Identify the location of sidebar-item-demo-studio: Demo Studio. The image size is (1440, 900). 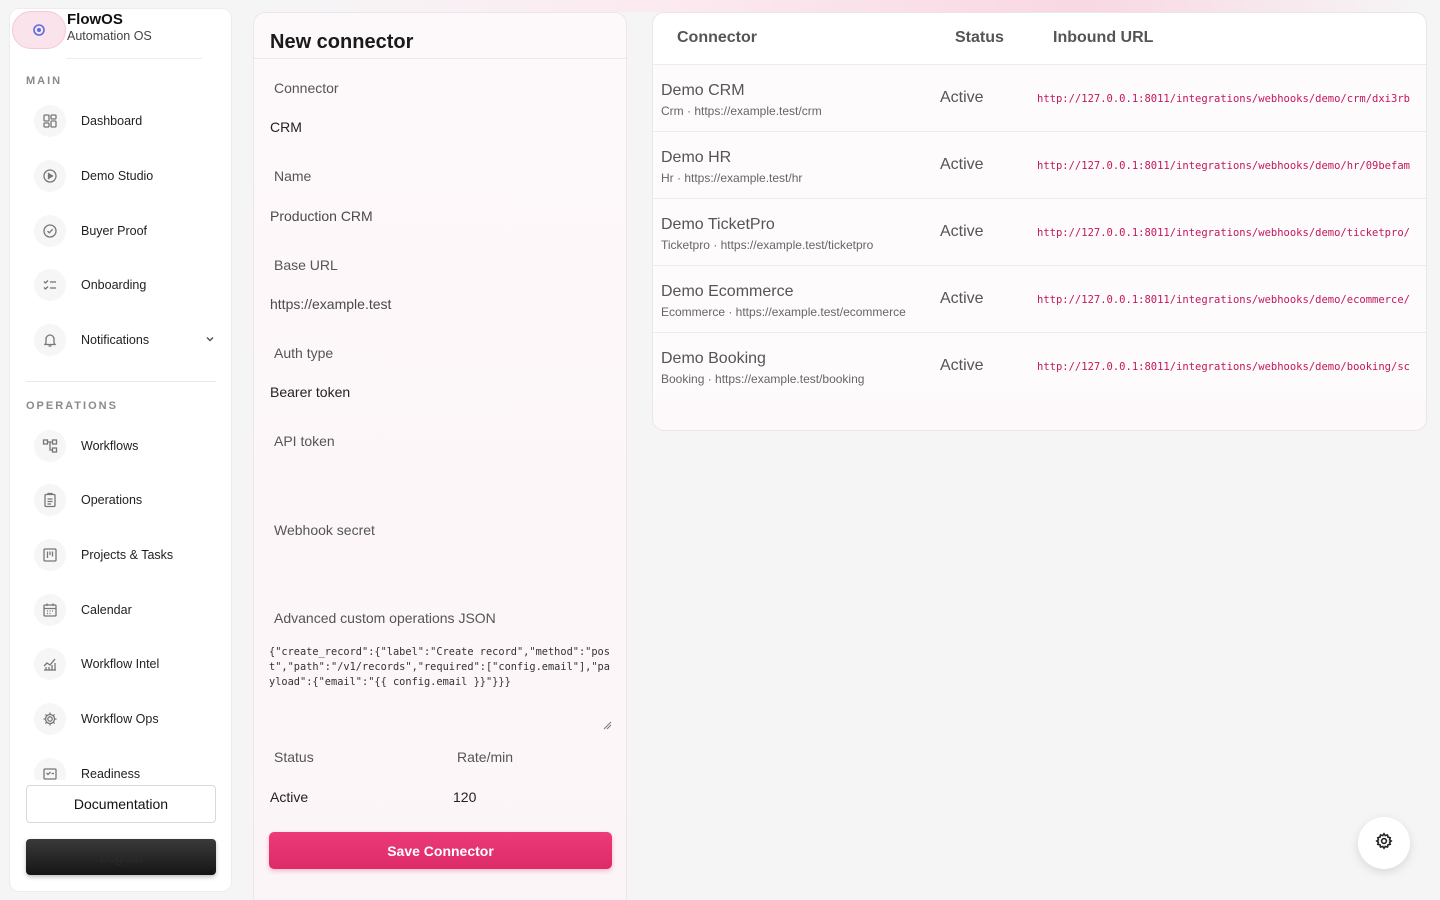
(121, 176).